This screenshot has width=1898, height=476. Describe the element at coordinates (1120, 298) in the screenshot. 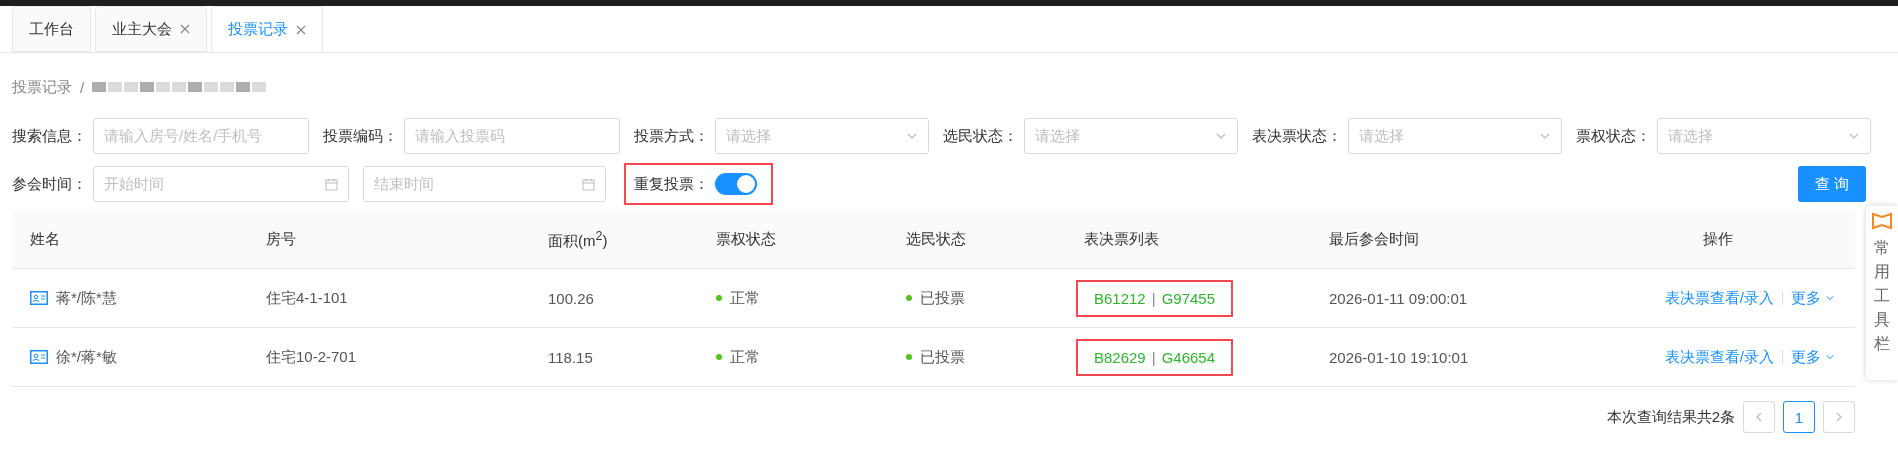

I see `ticket-code: B61212` at that location.